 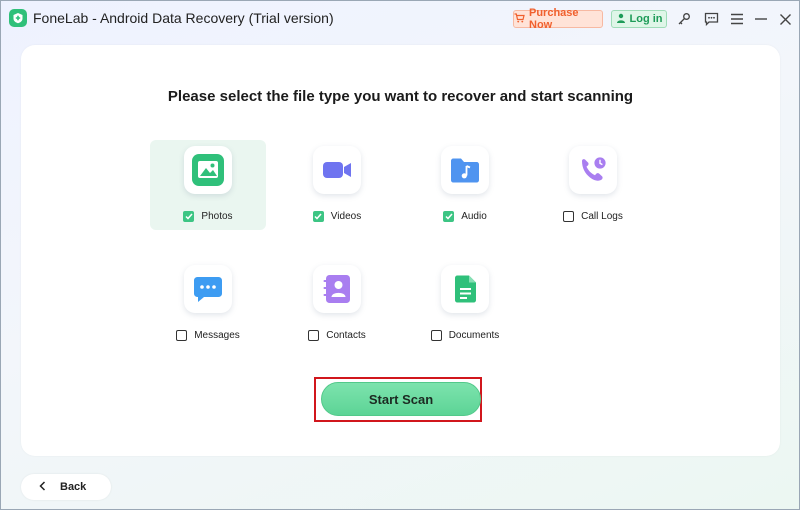 I want to click on contacts-icon-tile, so click(x=337, y=289).